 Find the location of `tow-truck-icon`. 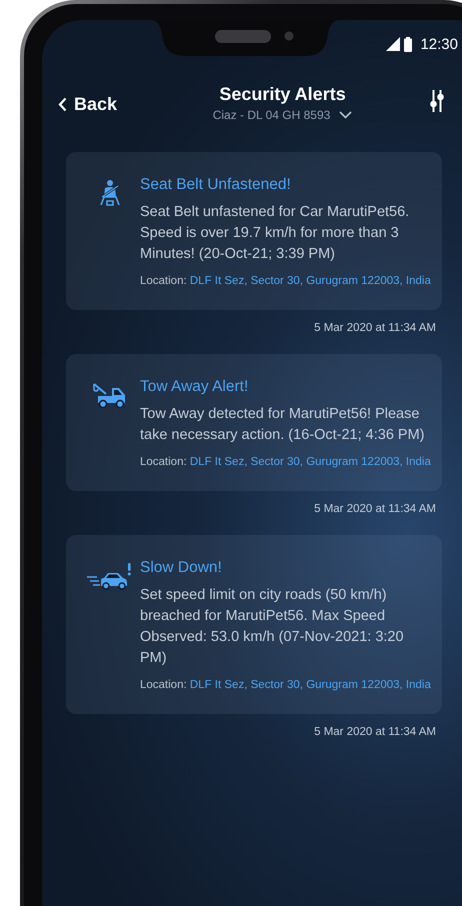

tow-truck-icon is located at coordinates (110, 395).